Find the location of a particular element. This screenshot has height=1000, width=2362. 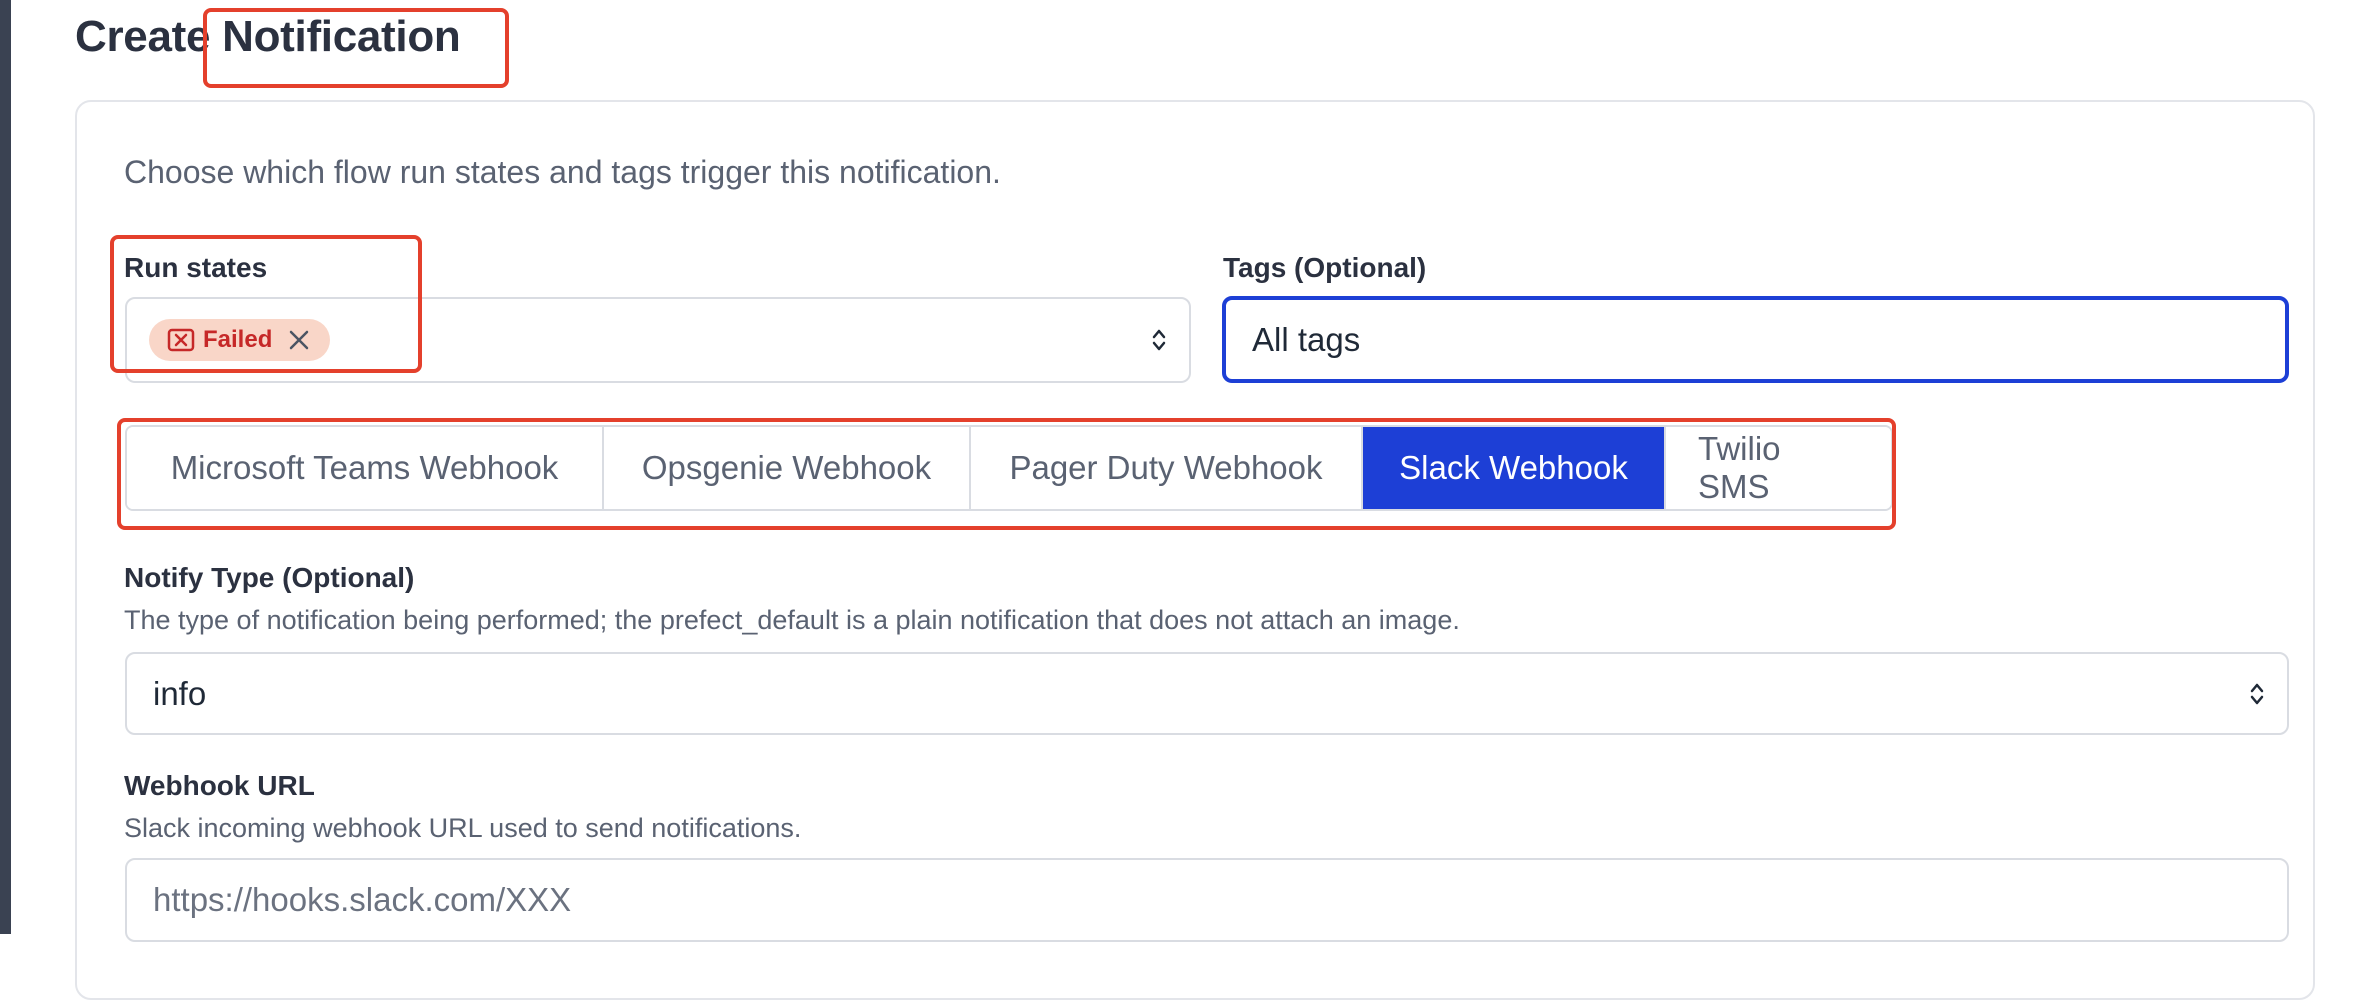

run-states-label: Run states is located at coordinates (196, 267).